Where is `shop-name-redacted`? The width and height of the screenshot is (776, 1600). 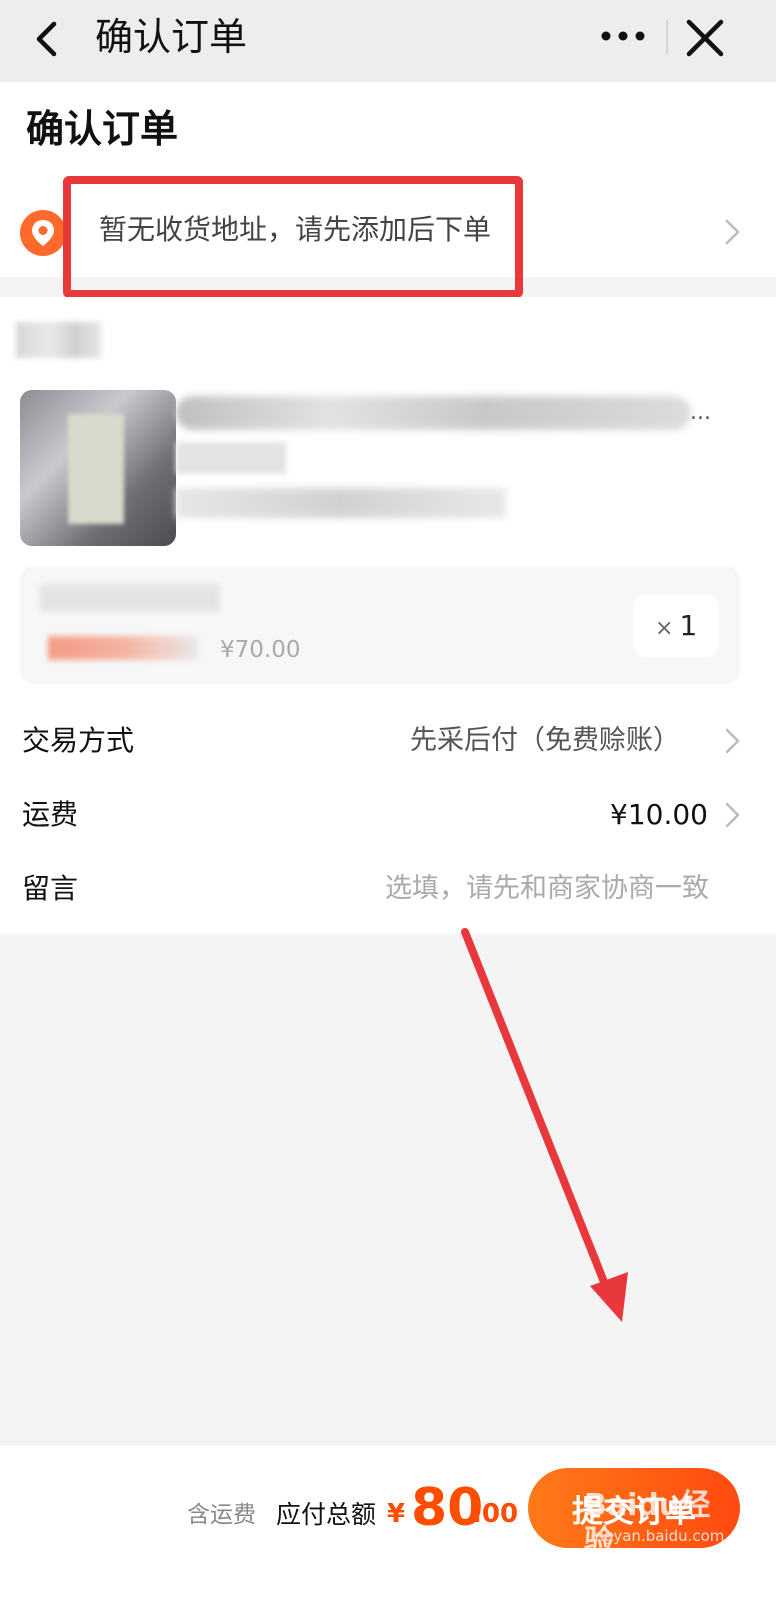
shop-name-redacted is located at coordinates (58, 340).